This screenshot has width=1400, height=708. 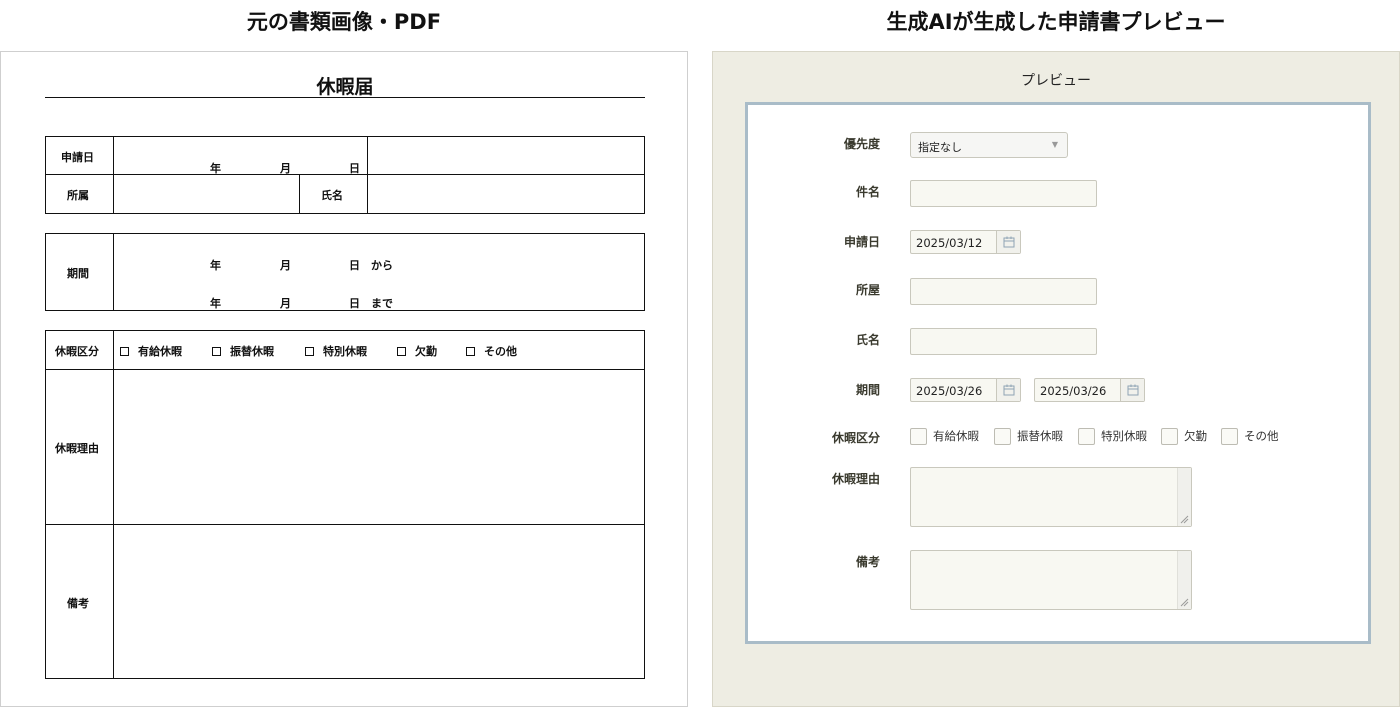 I want to click on period-from-suffix: から, so click(x=382, y=265).